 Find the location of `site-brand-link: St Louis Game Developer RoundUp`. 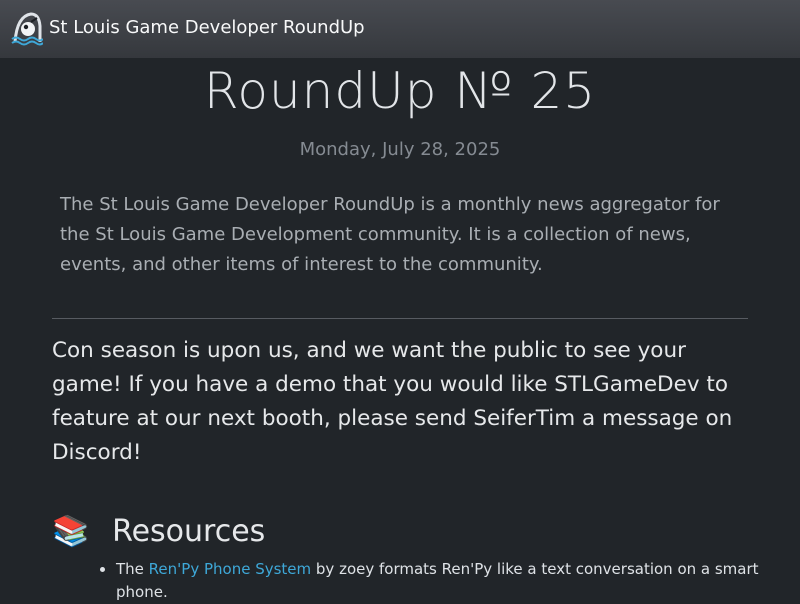

site-brand-link: St Louis Game Developer RoundUp is located at coordinates (207, 28).